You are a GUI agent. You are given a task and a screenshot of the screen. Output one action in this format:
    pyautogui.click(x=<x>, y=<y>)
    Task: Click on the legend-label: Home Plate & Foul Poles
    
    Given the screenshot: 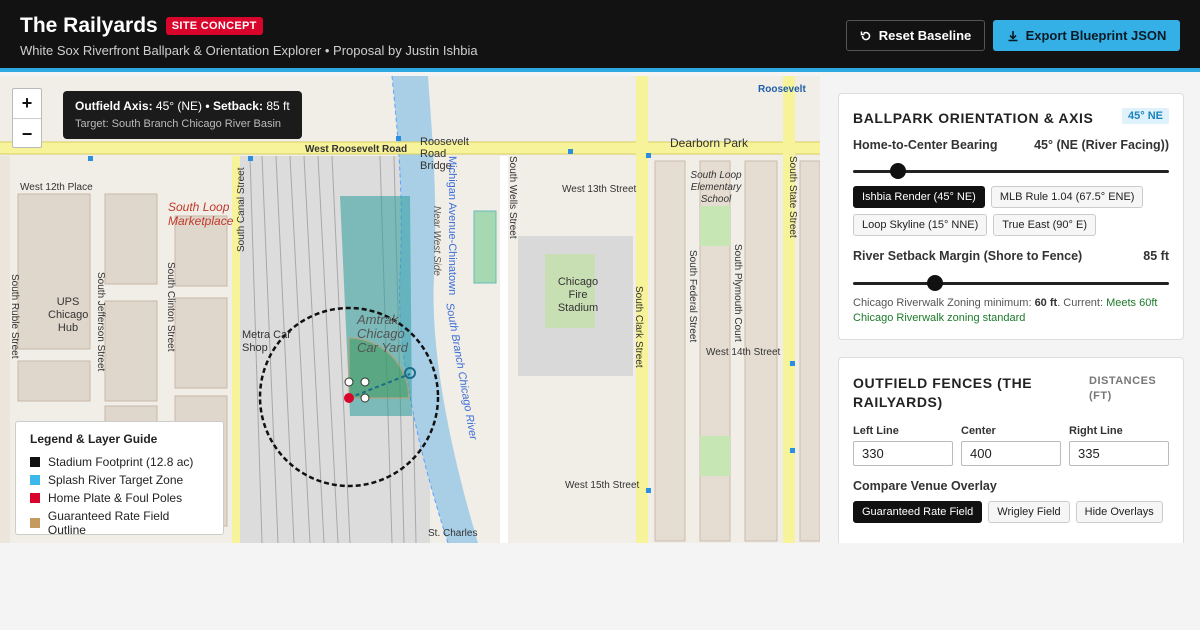 What is the action you would take?
    pyautogui.click(x=115, y=498)
    